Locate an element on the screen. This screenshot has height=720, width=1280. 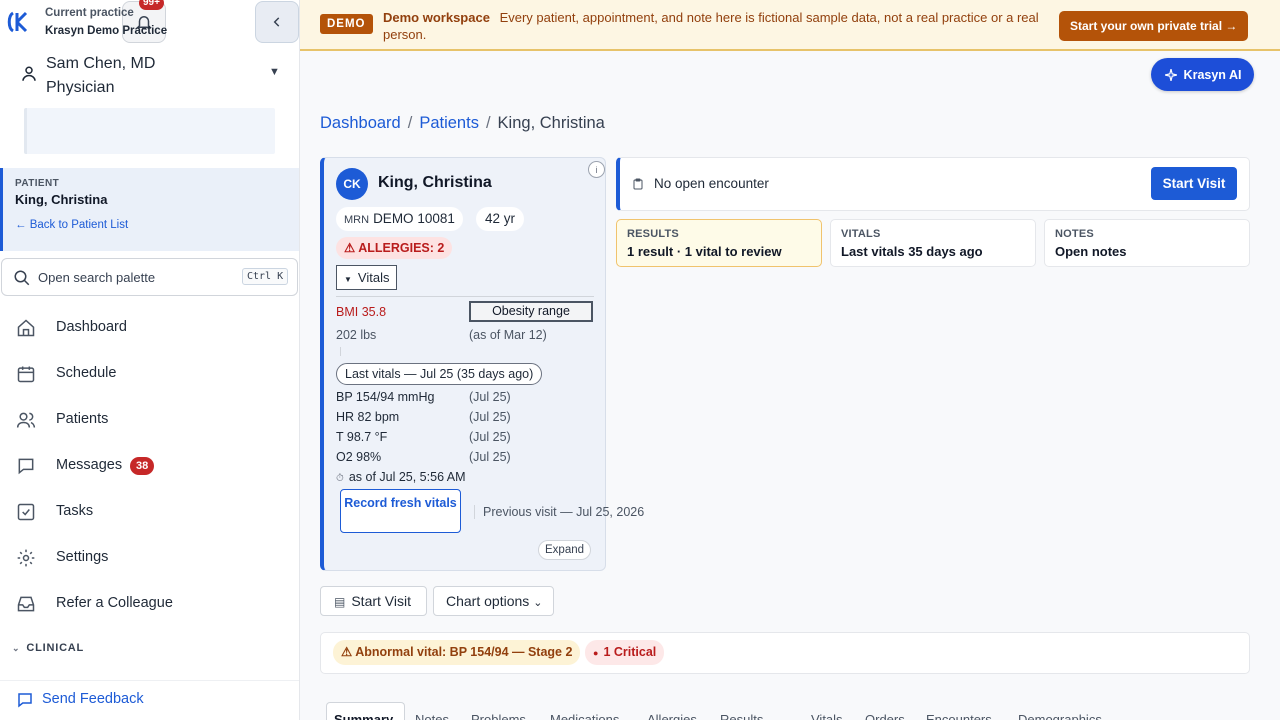
search-palette-button: Open search palette Ctrl K is located at coordinates (149, 277).